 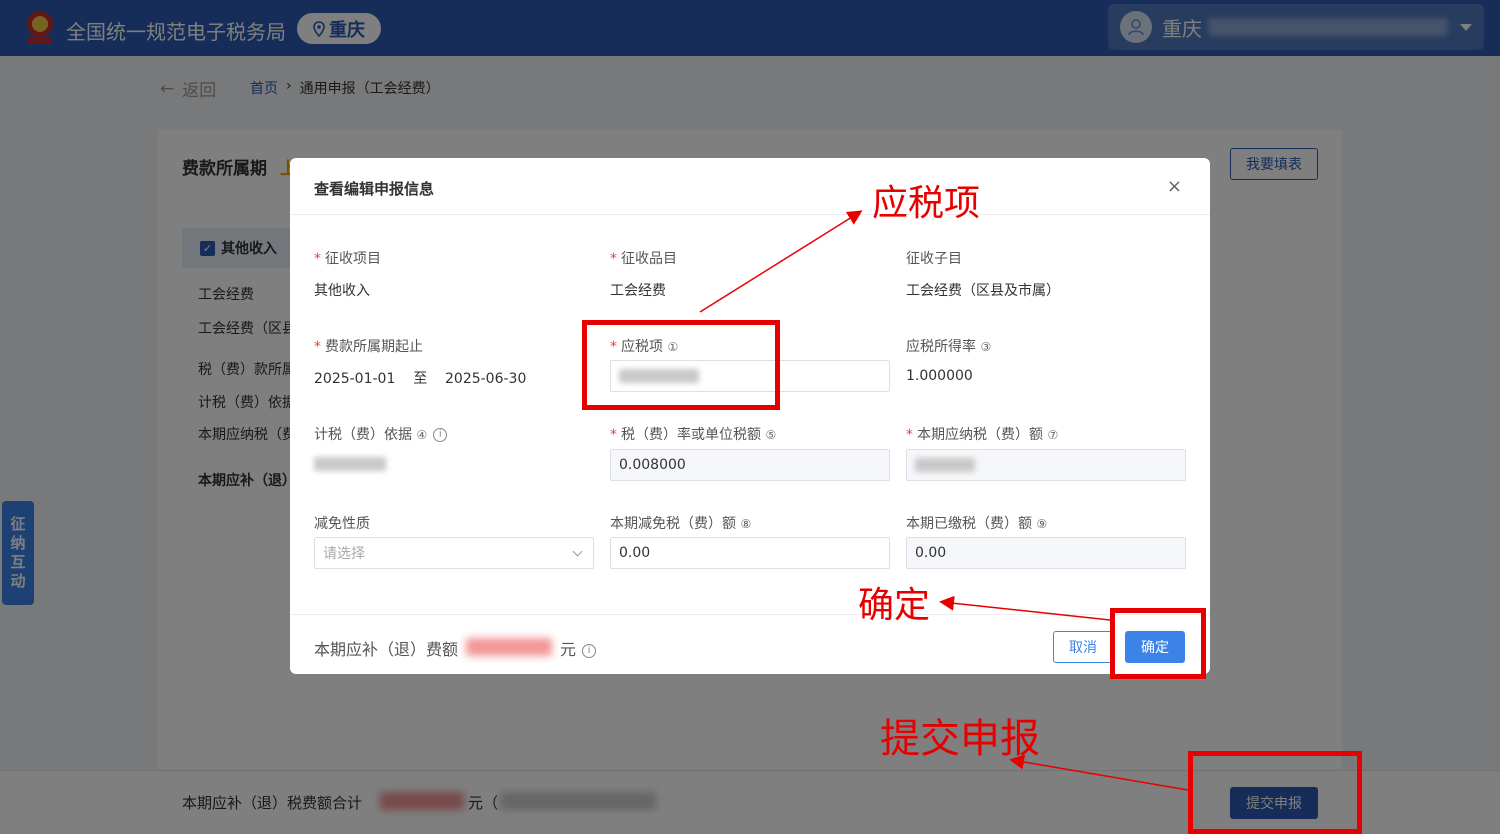 What do you see at coordinates (960, 739) in the screenshot?
I see `annotation-submit: 提交申报` at bounding box center [960, 739].